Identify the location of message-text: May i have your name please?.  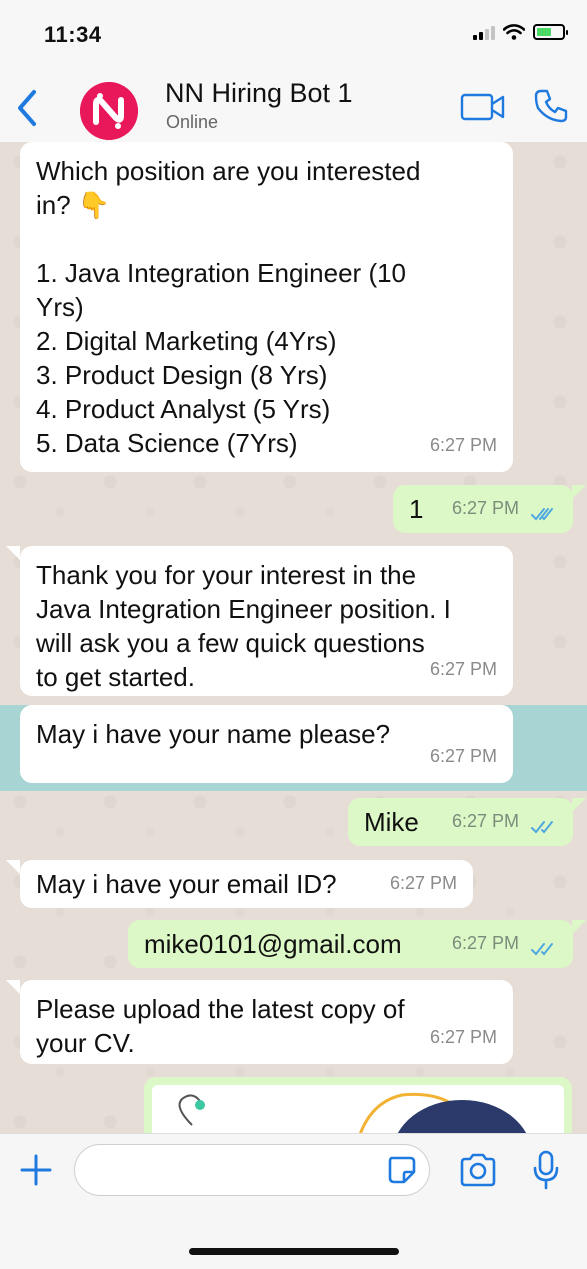
(213, 734).